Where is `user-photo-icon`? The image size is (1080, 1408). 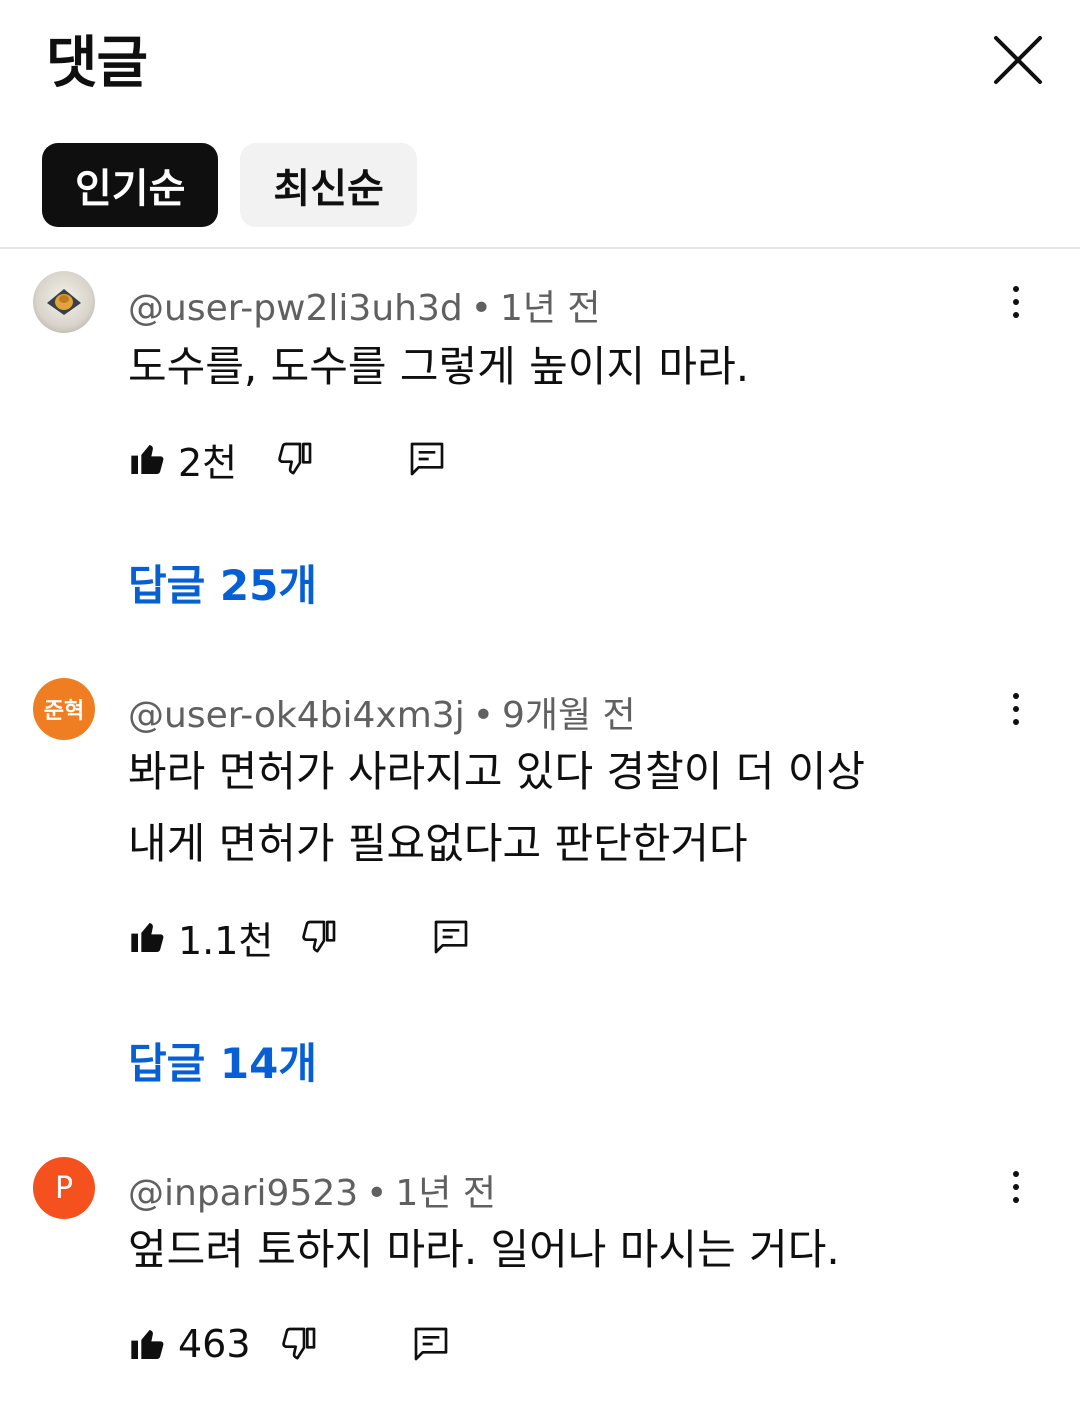
user-photo-icon is located at coordinates (64, 302).